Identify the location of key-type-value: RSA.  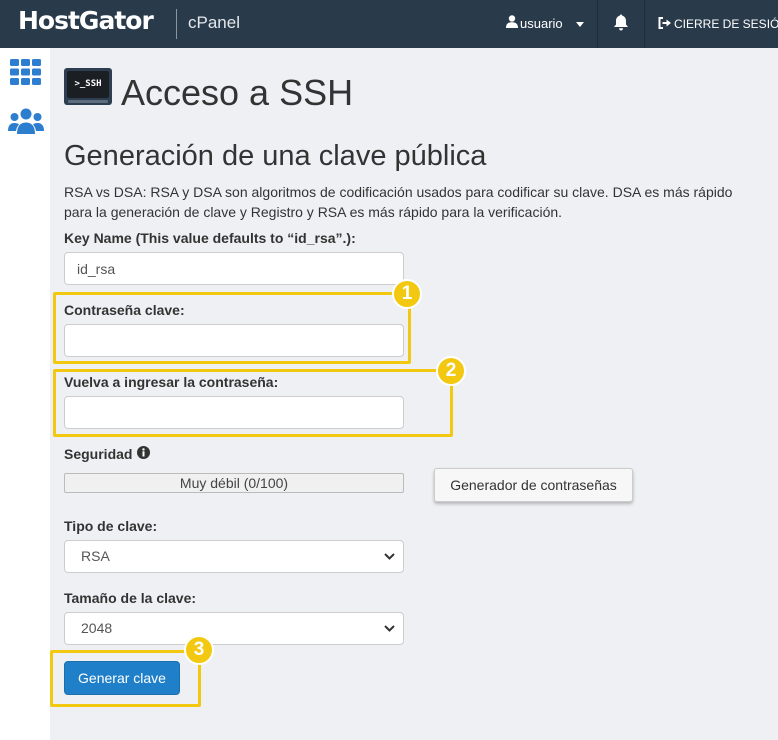
(95, 556).